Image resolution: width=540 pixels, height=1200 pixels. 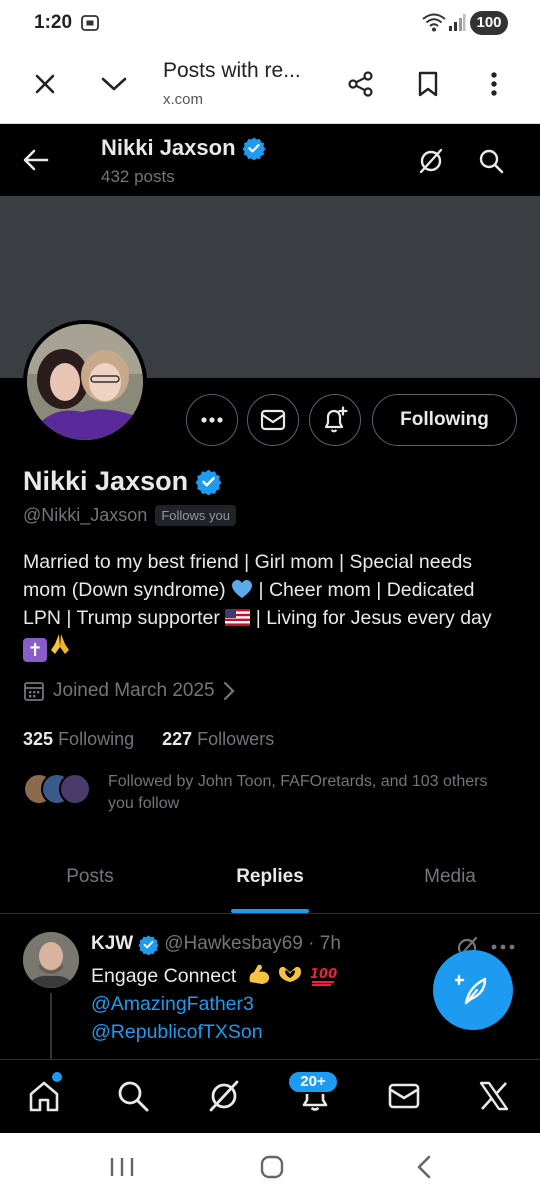 I want to click on post-header: KJW @Hawkesbay69 · 7h, so click(x=216, y=944).